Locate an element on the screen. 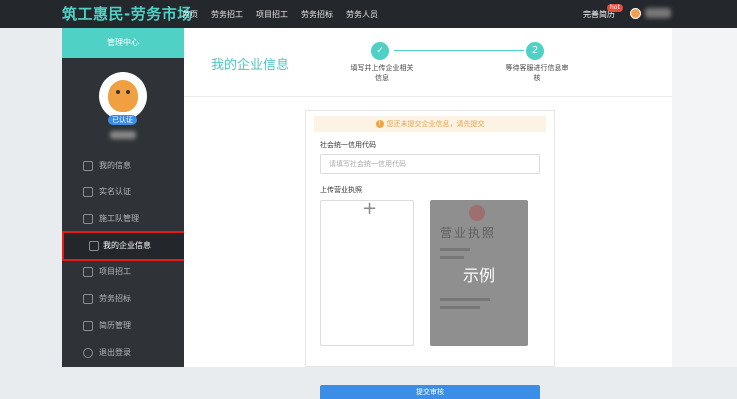  right-margin is located at coordinates (704, 197).